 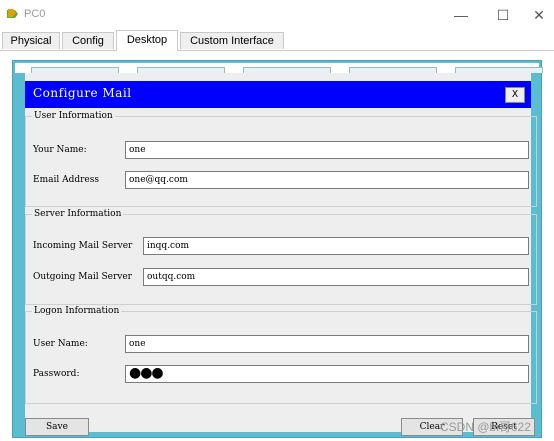 I want to click on user-information-legend: User Information, so click(x=73, y=116).